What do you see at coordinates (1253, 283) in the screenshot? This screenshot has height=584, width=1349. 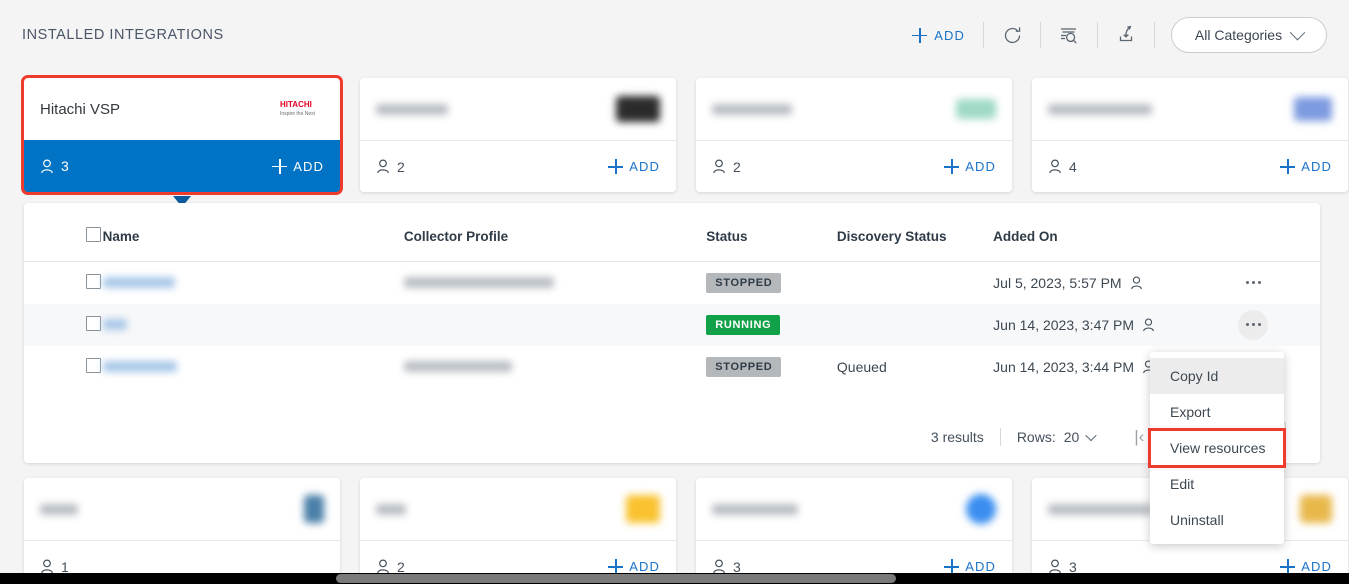 I see `row-actions-menu-button` at bounding box center [1253, 283].